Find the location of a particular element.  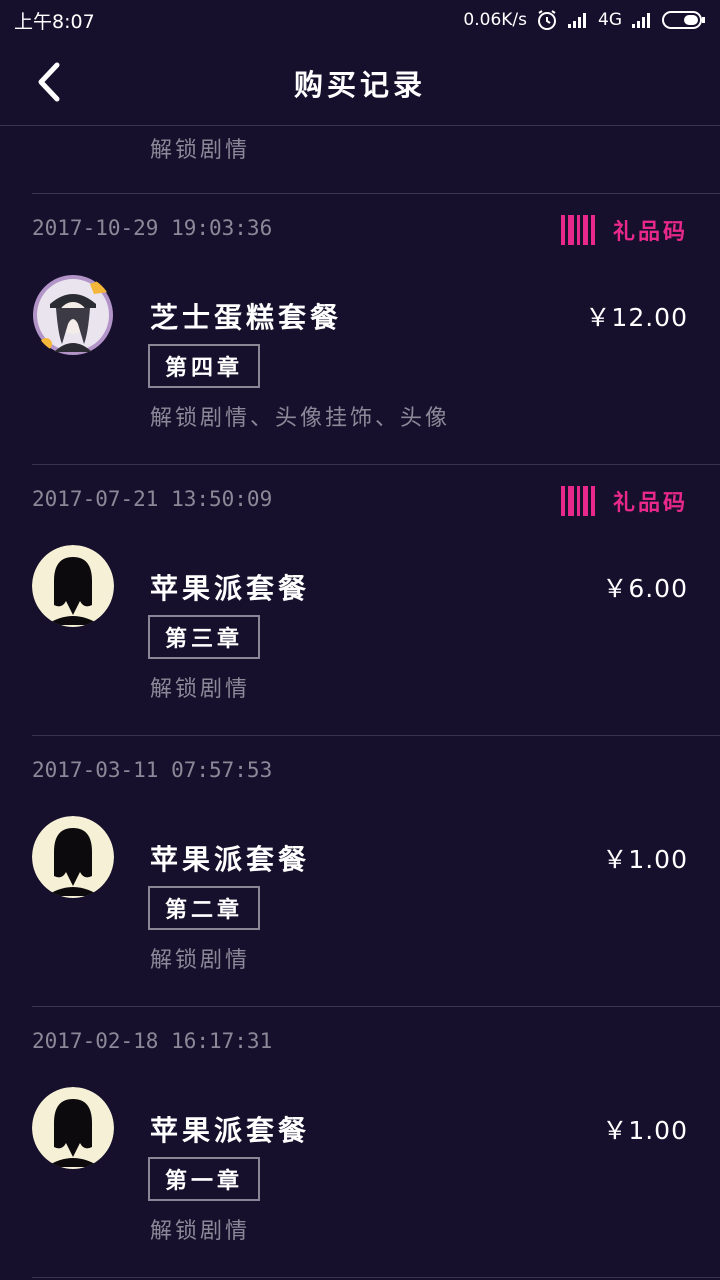

record-time: 2017-03-11 07:57:53 is located at coordinates (152, 770).